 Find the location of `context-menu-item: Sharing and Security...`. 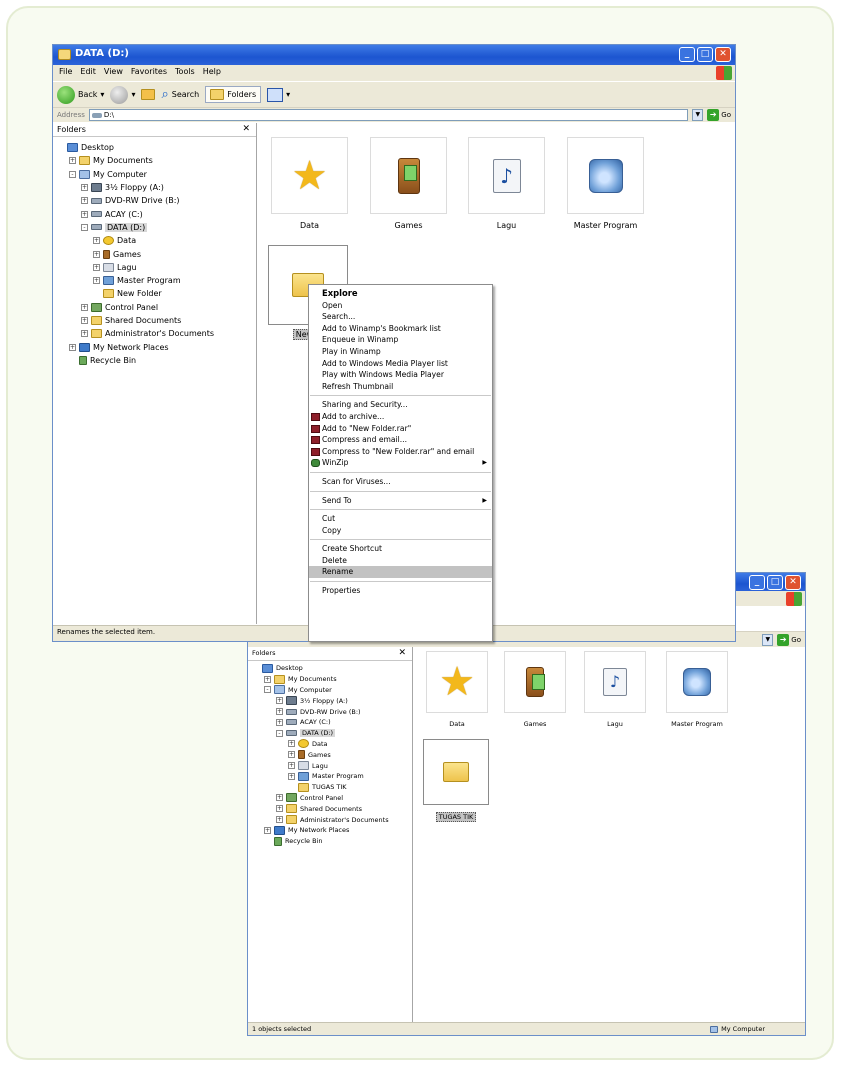

context-menu-item: Sharing and Security... is located at coordinates (400, 405).